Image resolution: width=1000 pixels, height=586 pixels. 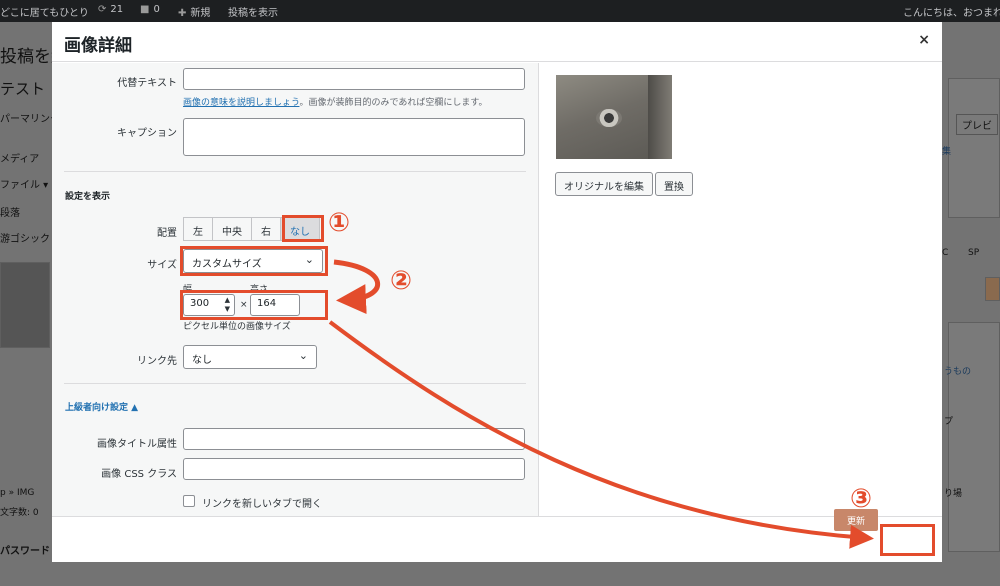 What do you see at coordinates (356, 287) in the screenshot?
I see `arrow-to-dimensions` at bounding box center [356, 287].